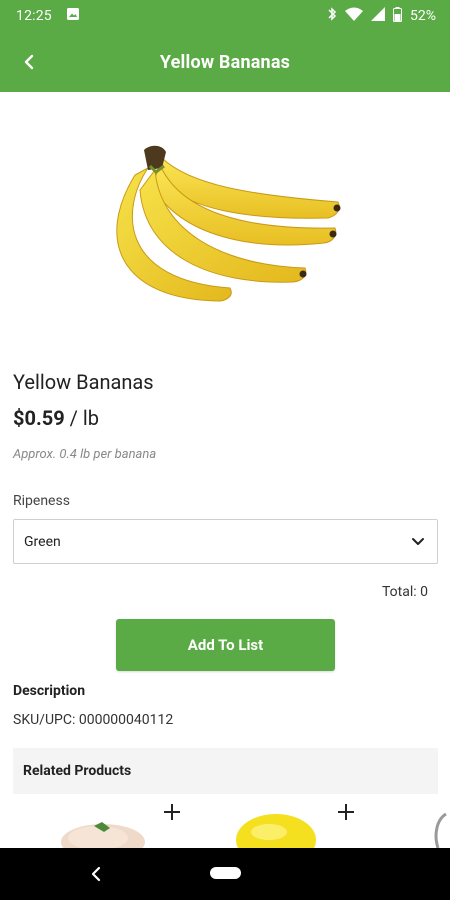 This screenshot has width=450, height=900. I want to click on price-amount: $0.59, so click(39, 418).